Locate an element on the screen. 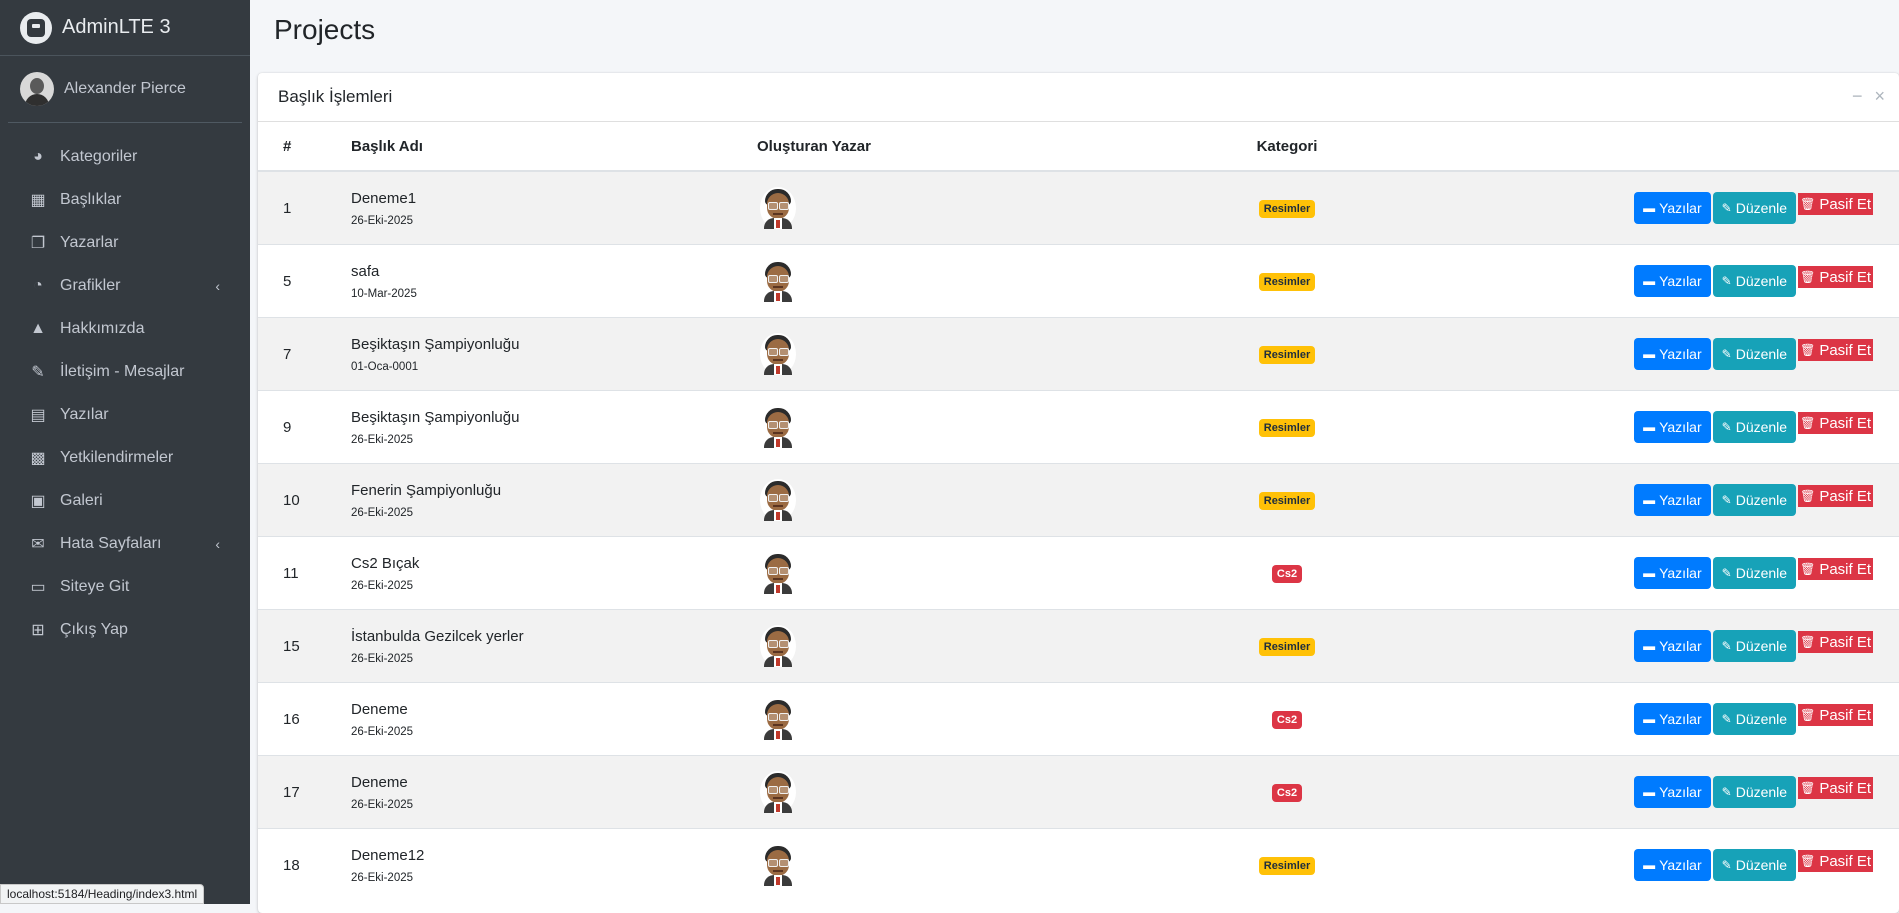 The width and height of the screenshot is (1899, 913). row-title-cell: Cs2 Bıçak 26-Eki-2025 is located at coordinates (554, 573).